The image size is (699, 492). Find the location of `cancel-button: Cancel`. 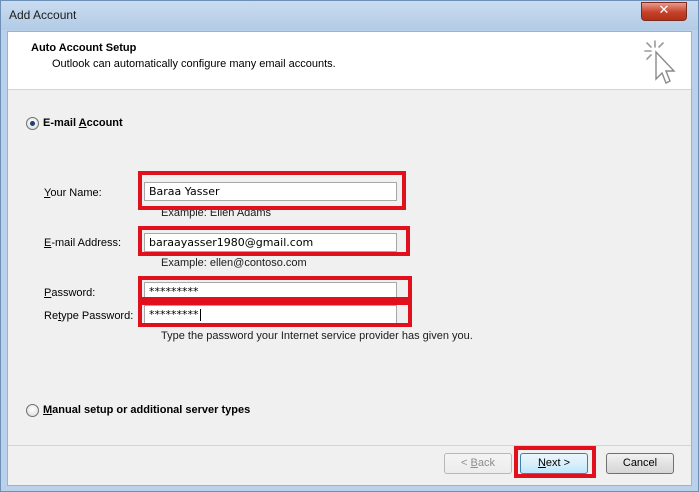

cancel-button: Cancel is located at coordinates (640, 463).